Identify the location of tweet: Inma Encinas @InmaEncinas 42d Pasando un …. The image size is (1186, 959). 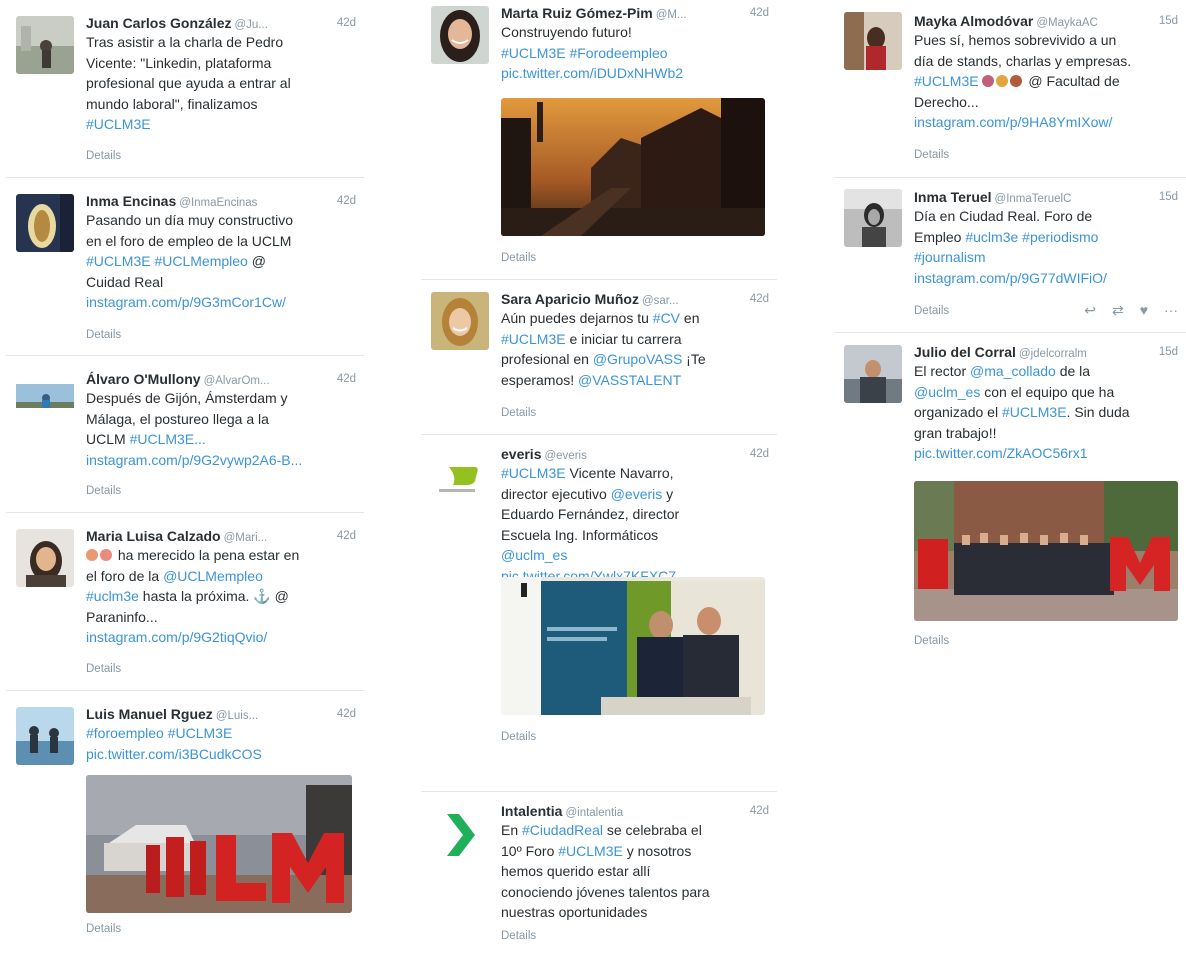
(185, 267).